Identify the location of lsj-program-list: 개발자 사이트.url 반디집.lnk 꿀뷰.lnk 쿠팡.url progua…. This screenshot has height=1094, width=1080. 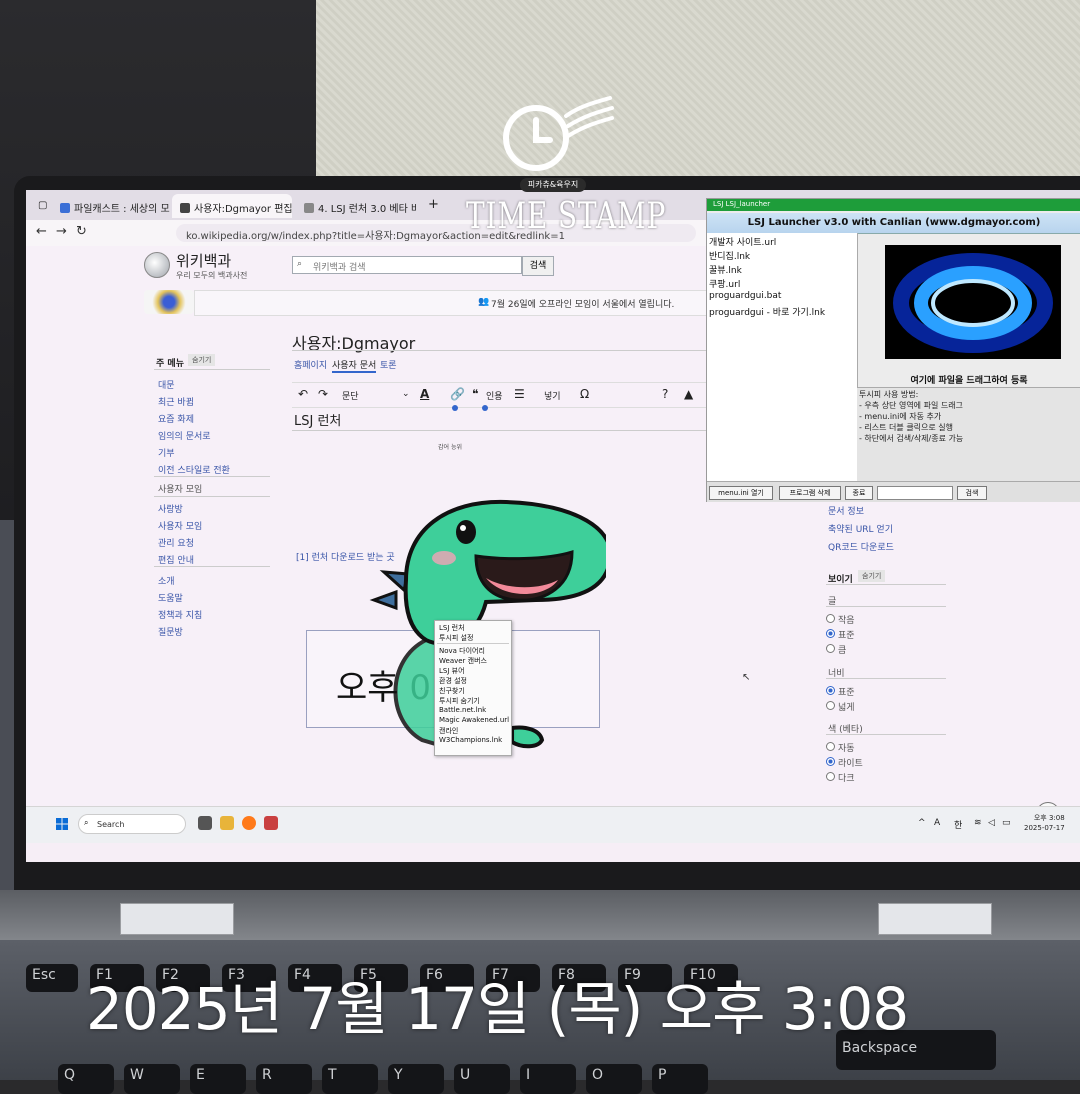
(782, 357).